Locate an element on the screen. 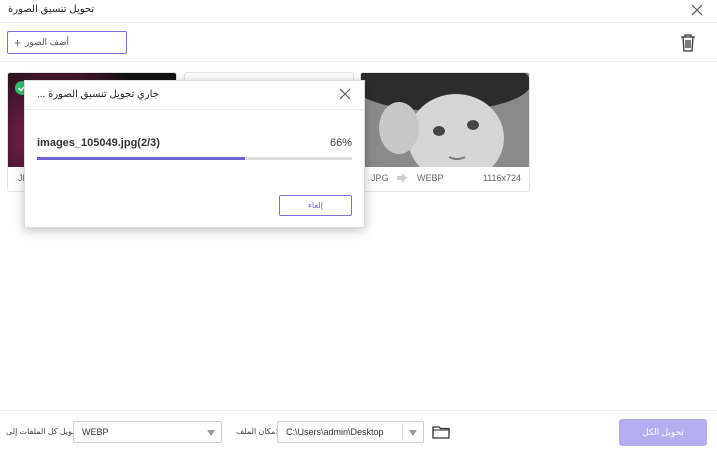 The image size is (717, 450). image-card: JPG WEBP 1116x724 is located at coordinates (445, 132).